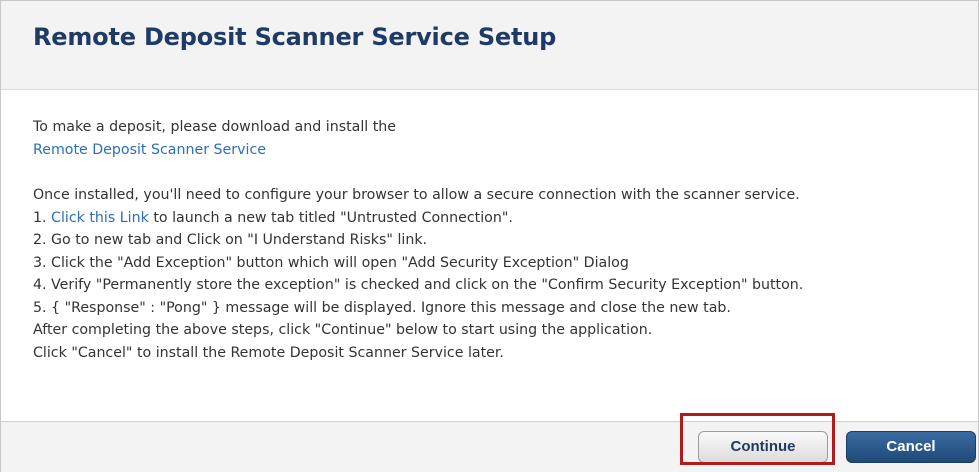  Describe the element at coordinates (42, 217) in the screenshot. I see `step-1-prefix: 1.` at that location.